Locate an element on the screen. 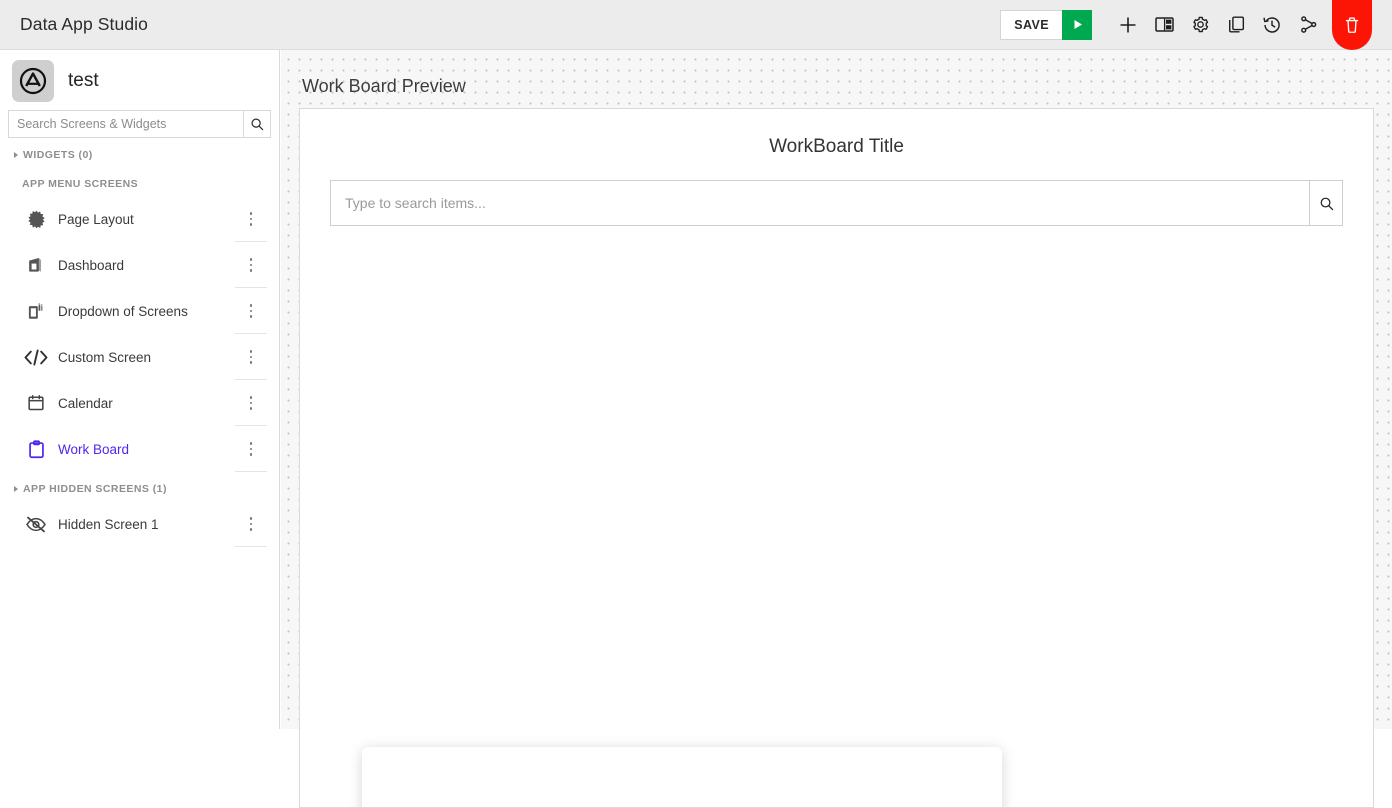  sidebar-item-label: Custom Screen is located at coordinates (105, 357).